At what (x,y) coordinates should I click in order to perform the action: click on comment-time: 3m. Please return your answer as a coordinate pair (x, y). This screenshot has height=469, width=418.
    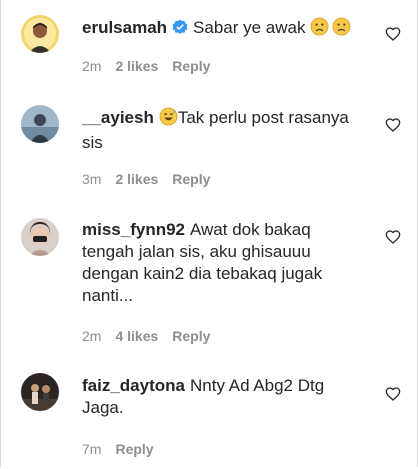
    Looking at the image, I should click on (91, 179).